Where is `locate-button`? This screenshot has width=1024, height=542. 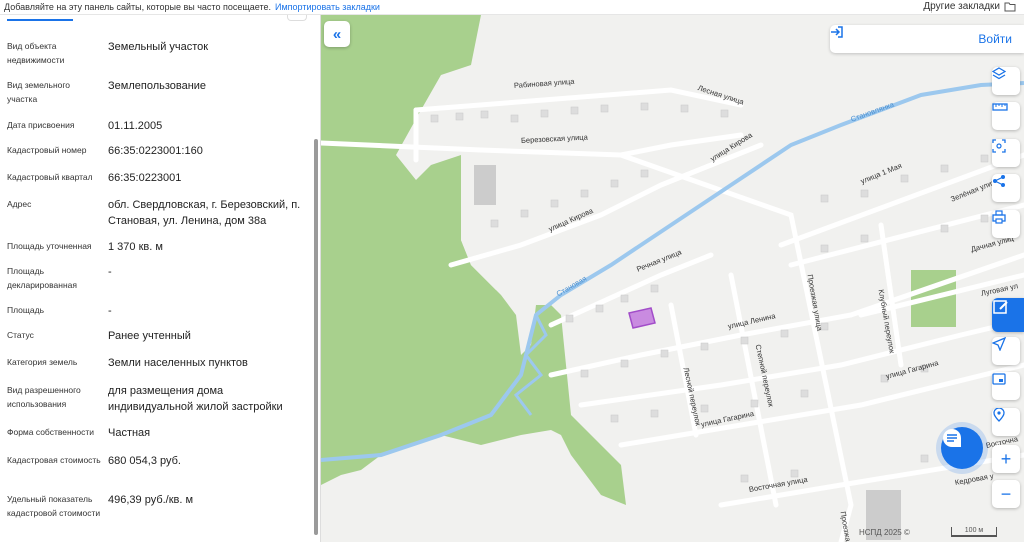
locate-button is located at coordinates (1006, 351).